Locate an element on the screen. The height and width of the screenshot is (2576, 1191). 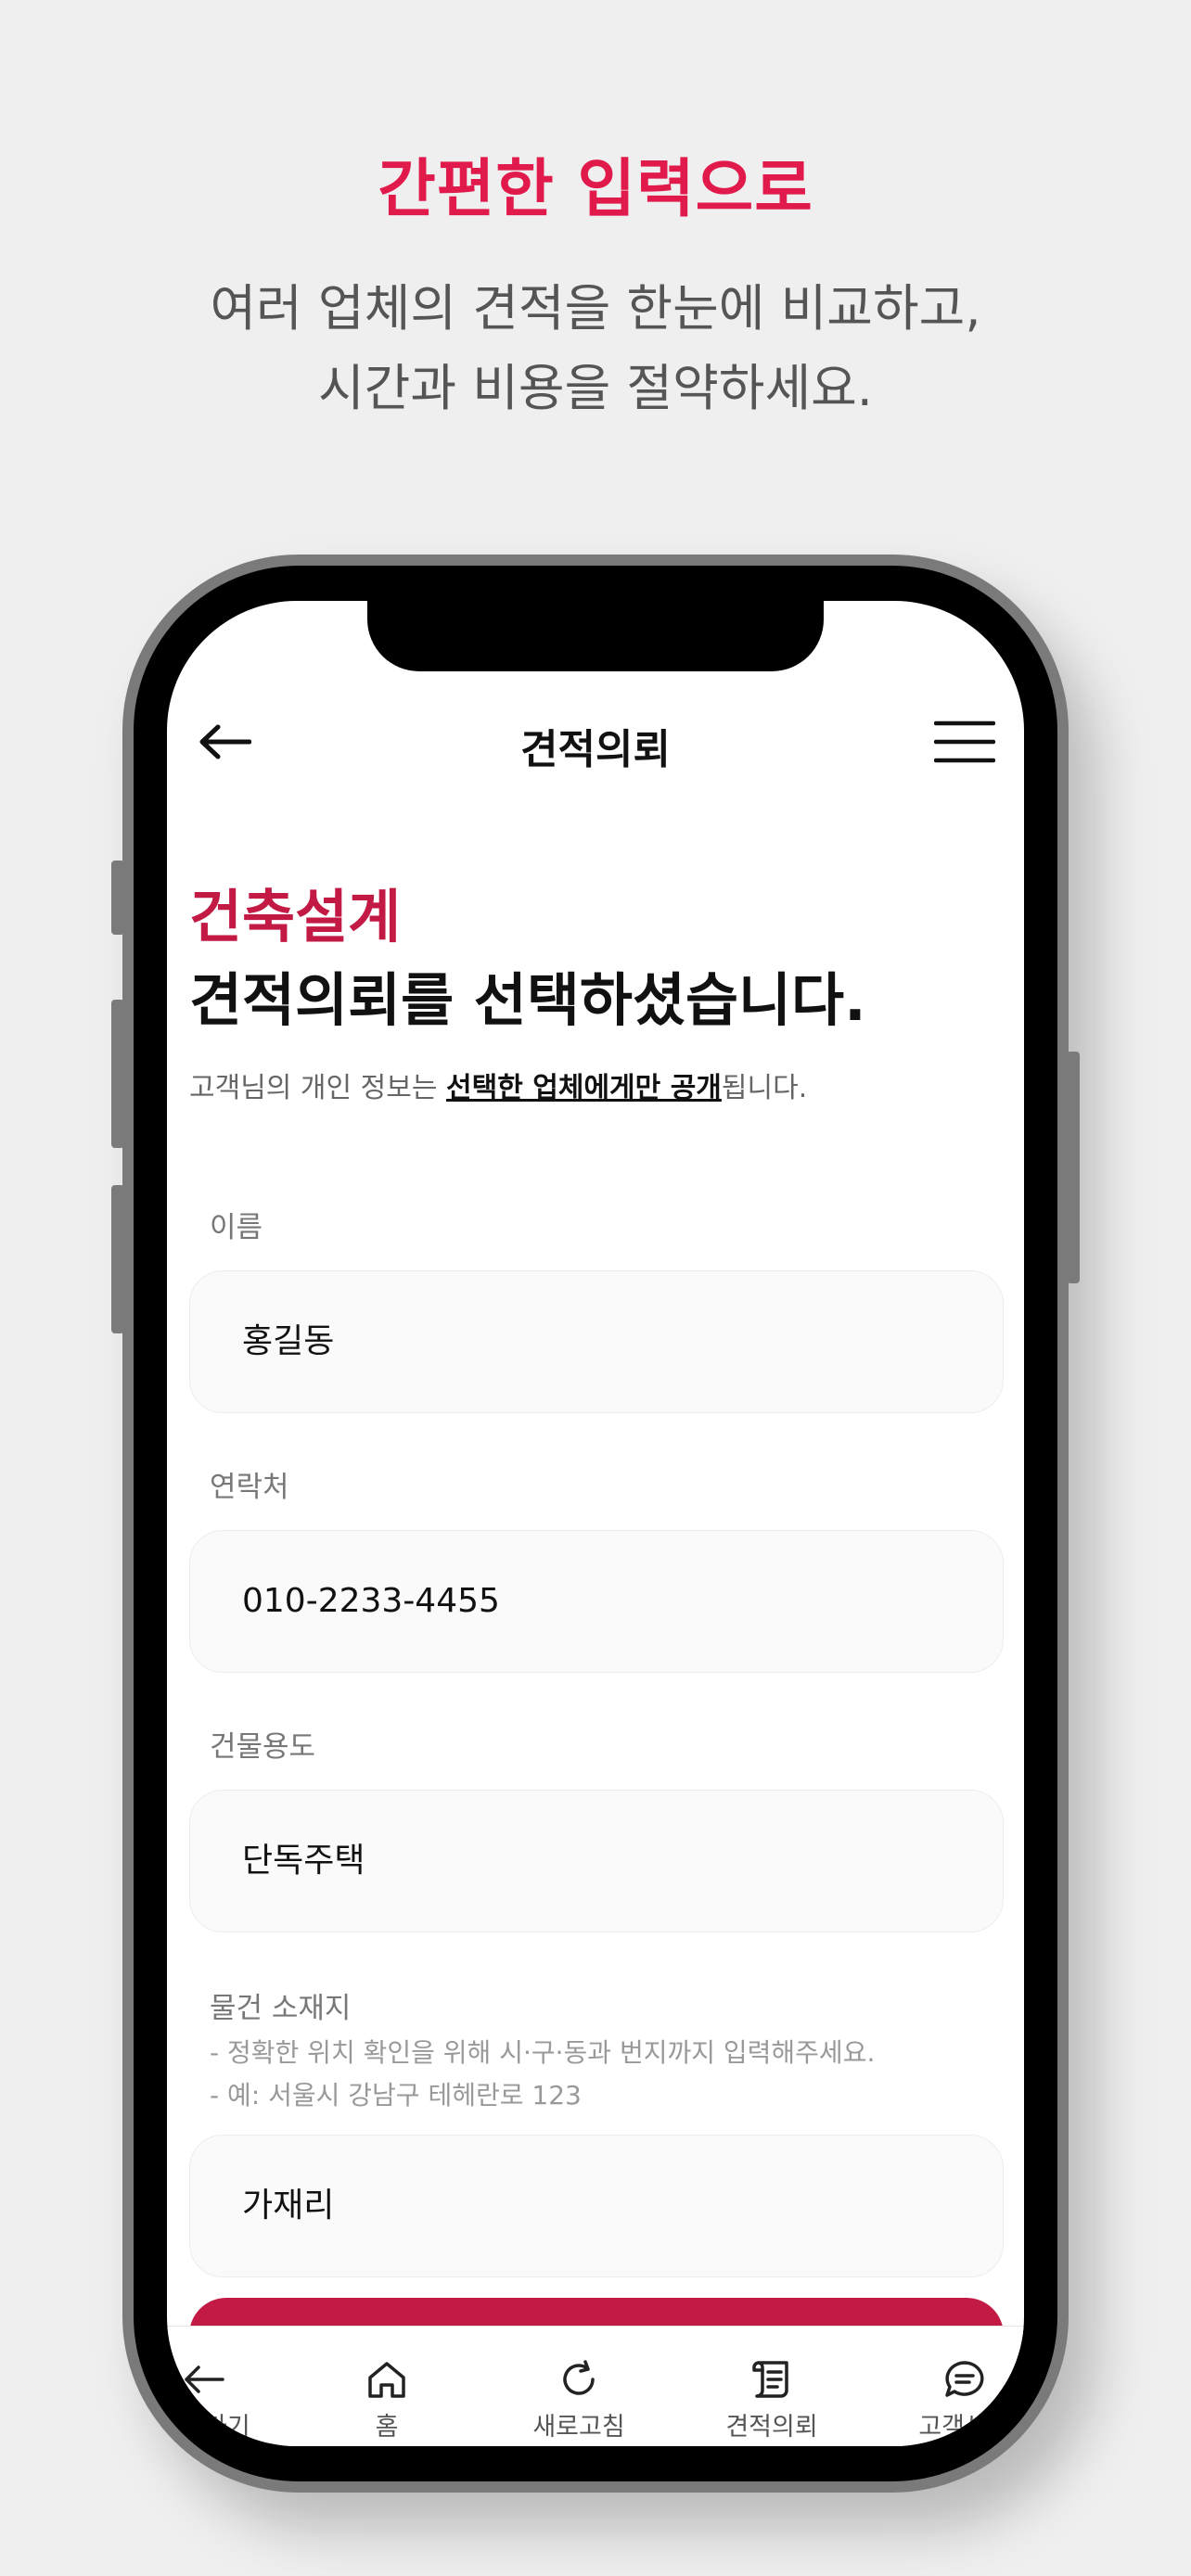
tab-refresh: 새로고침 is located at coordinates (579, 2386).